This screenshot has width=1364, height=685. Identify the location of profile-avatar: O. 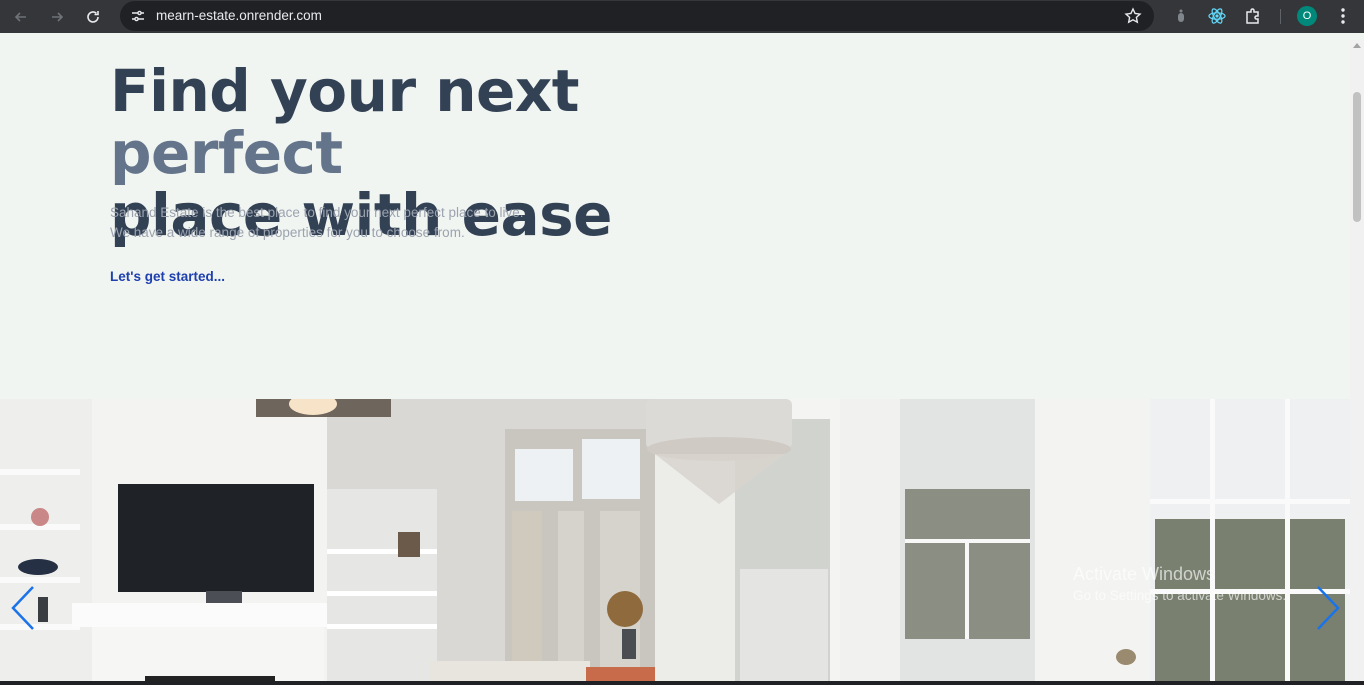
(1307, 16).